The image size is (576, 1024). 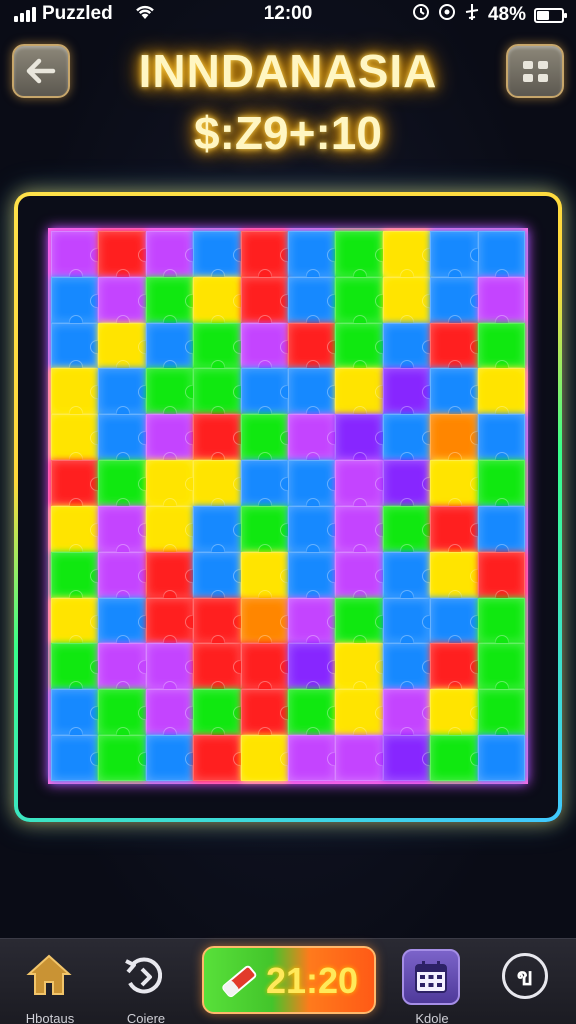 What do you see at coordinates (432, 981) in the screenshot?
I see `nav-calendar: Kdole` at bounding box center [432, 981].